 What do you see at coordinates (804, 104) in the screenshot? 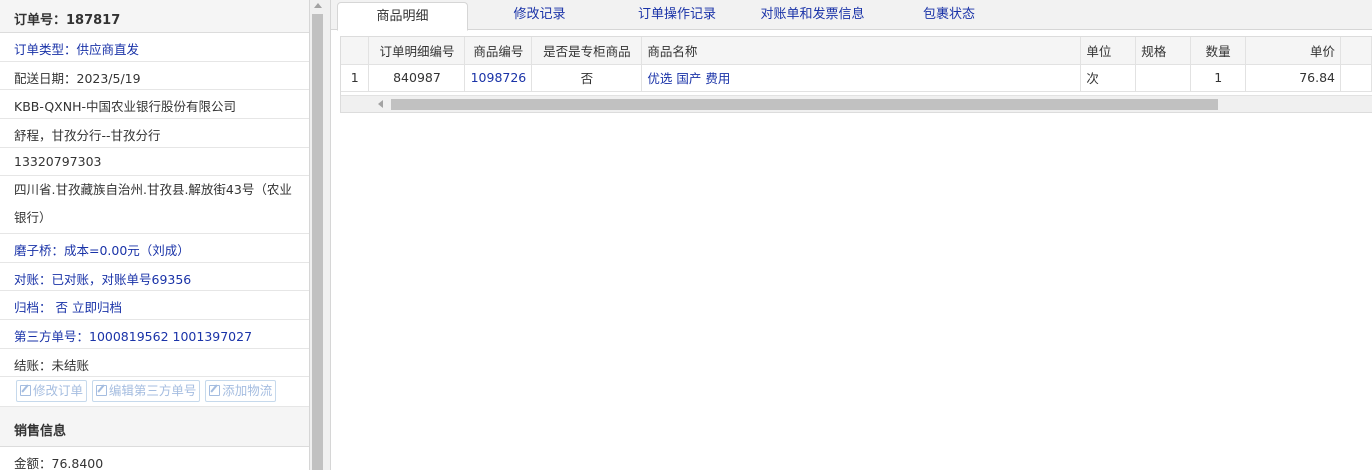
I see `horizontal-scrollbar-thumb` at bounding box center [804, 104].